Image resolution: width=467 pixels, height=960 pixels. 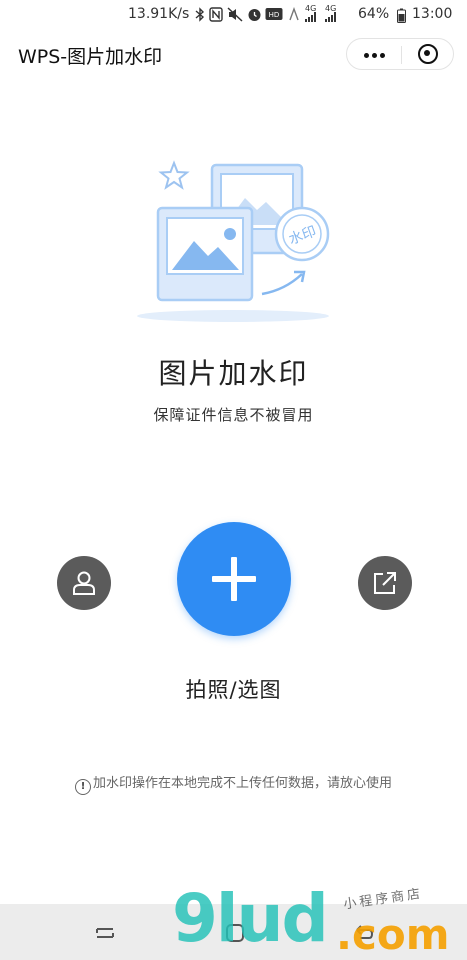 I want to click on network-speed: 13.91K/s, so click(x=159, y=14).